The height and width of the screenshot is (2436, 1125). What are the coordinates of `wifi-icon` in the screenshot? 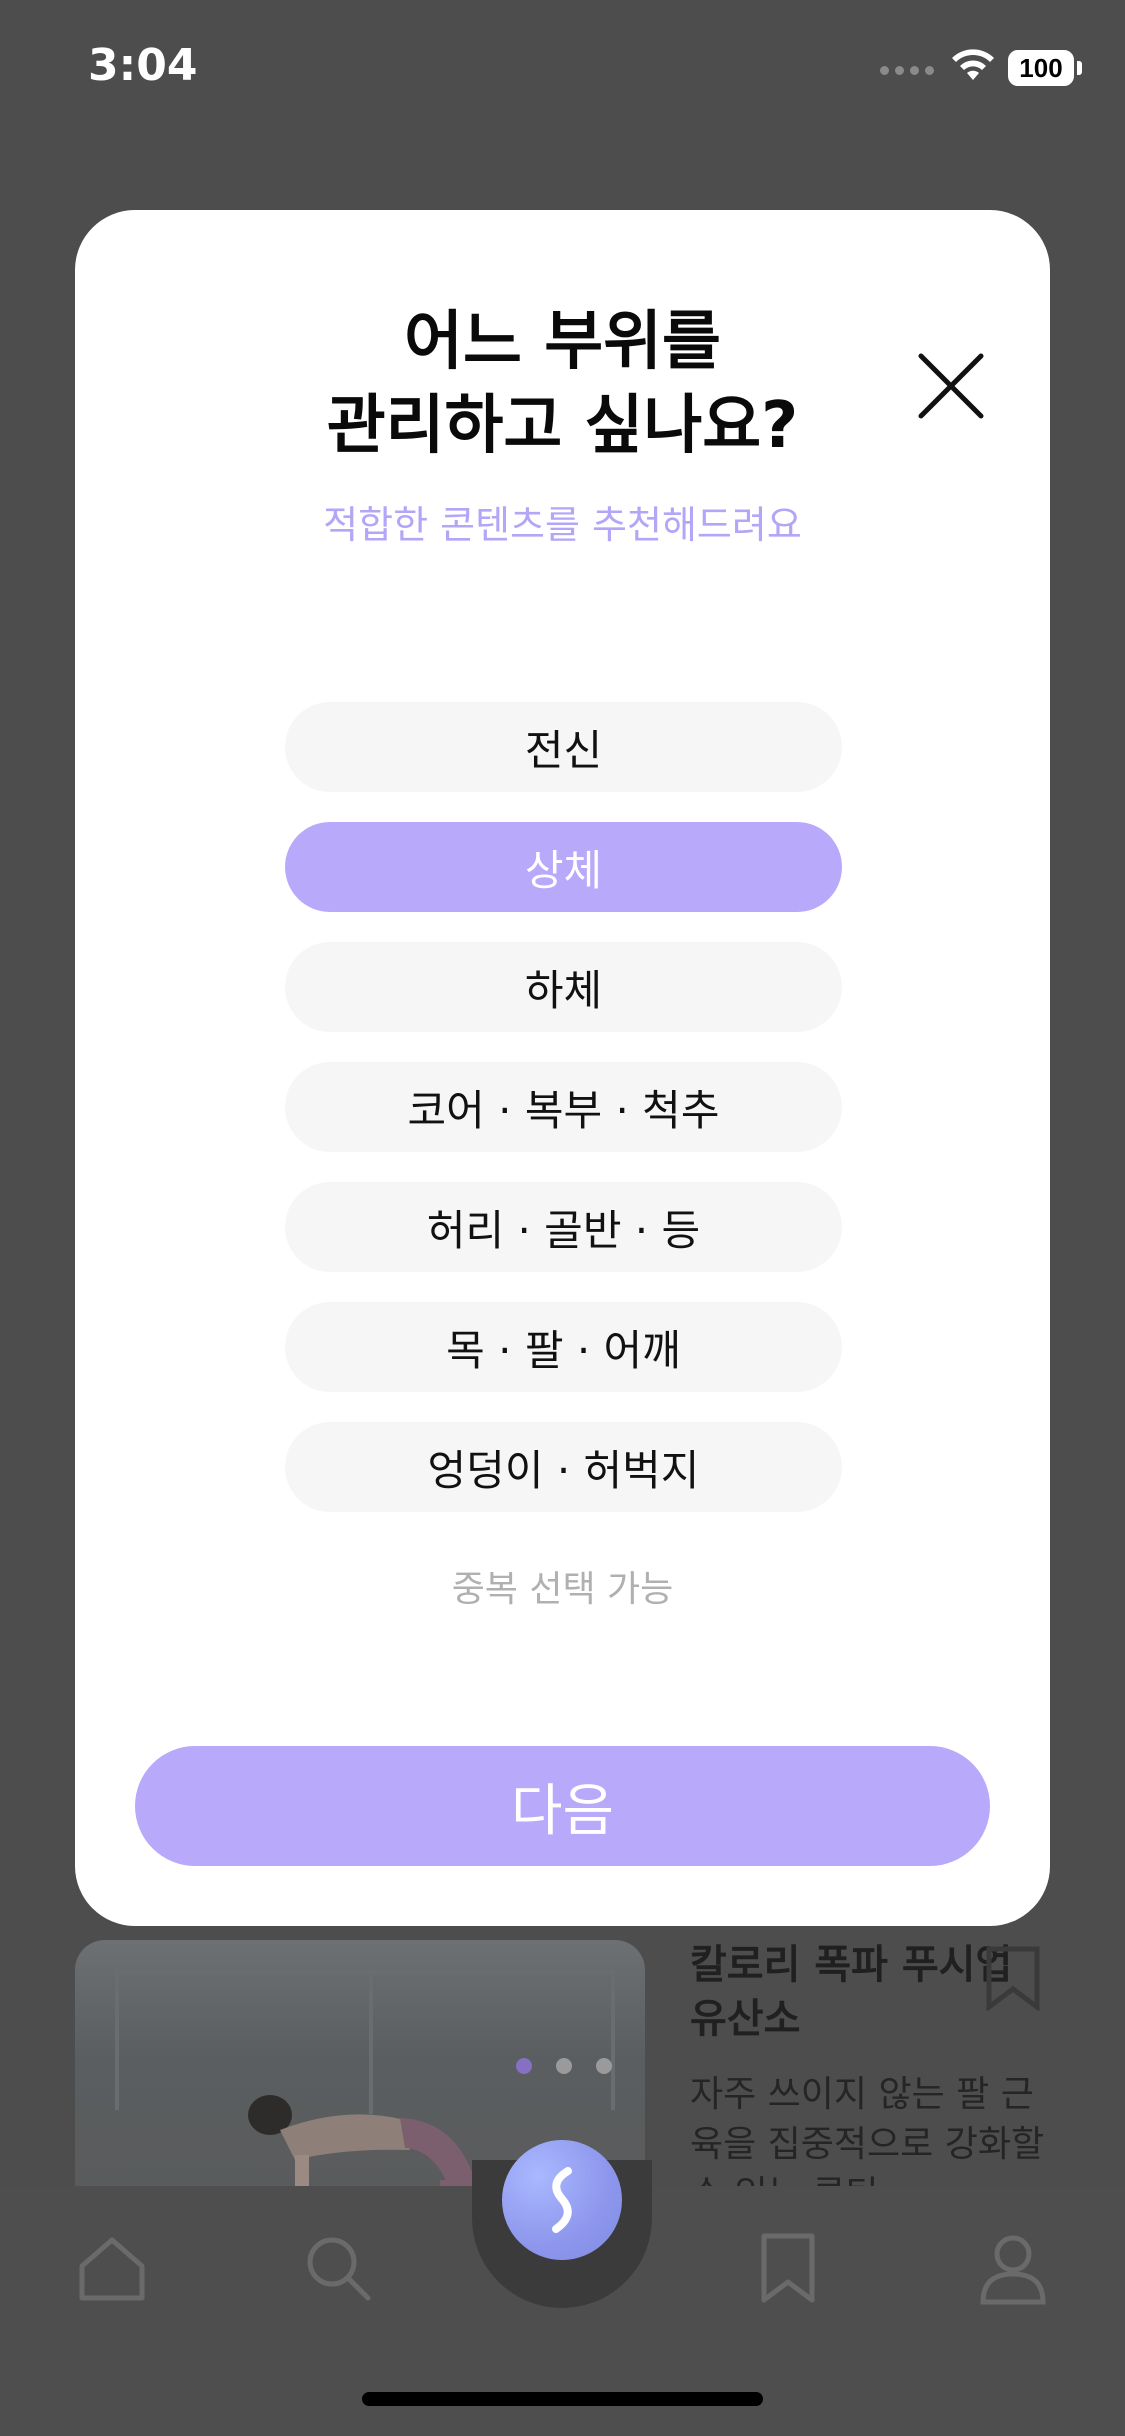 It's located at (973, 64).